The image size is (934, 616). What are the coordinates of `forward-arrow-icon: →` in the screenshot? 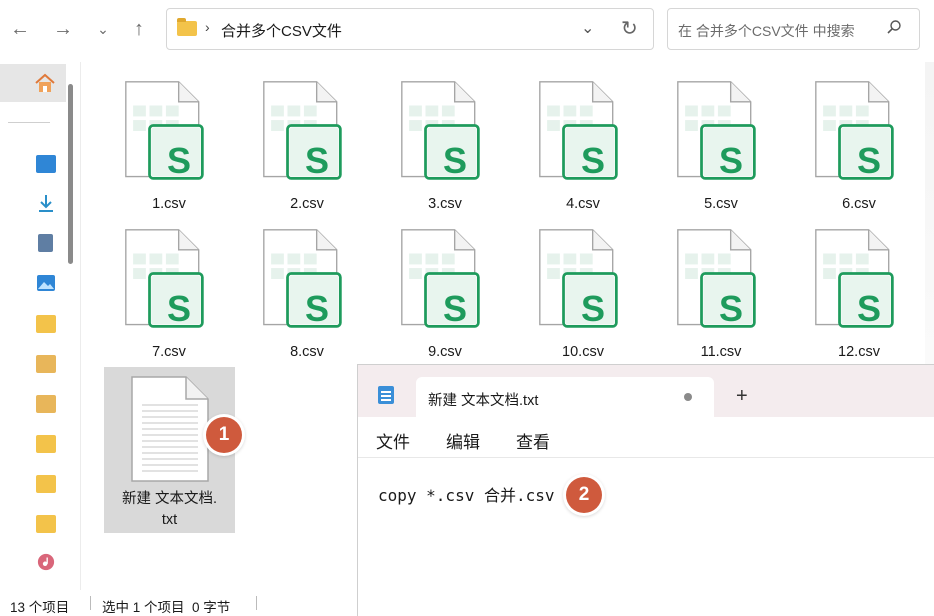 It's located at (63, 29).